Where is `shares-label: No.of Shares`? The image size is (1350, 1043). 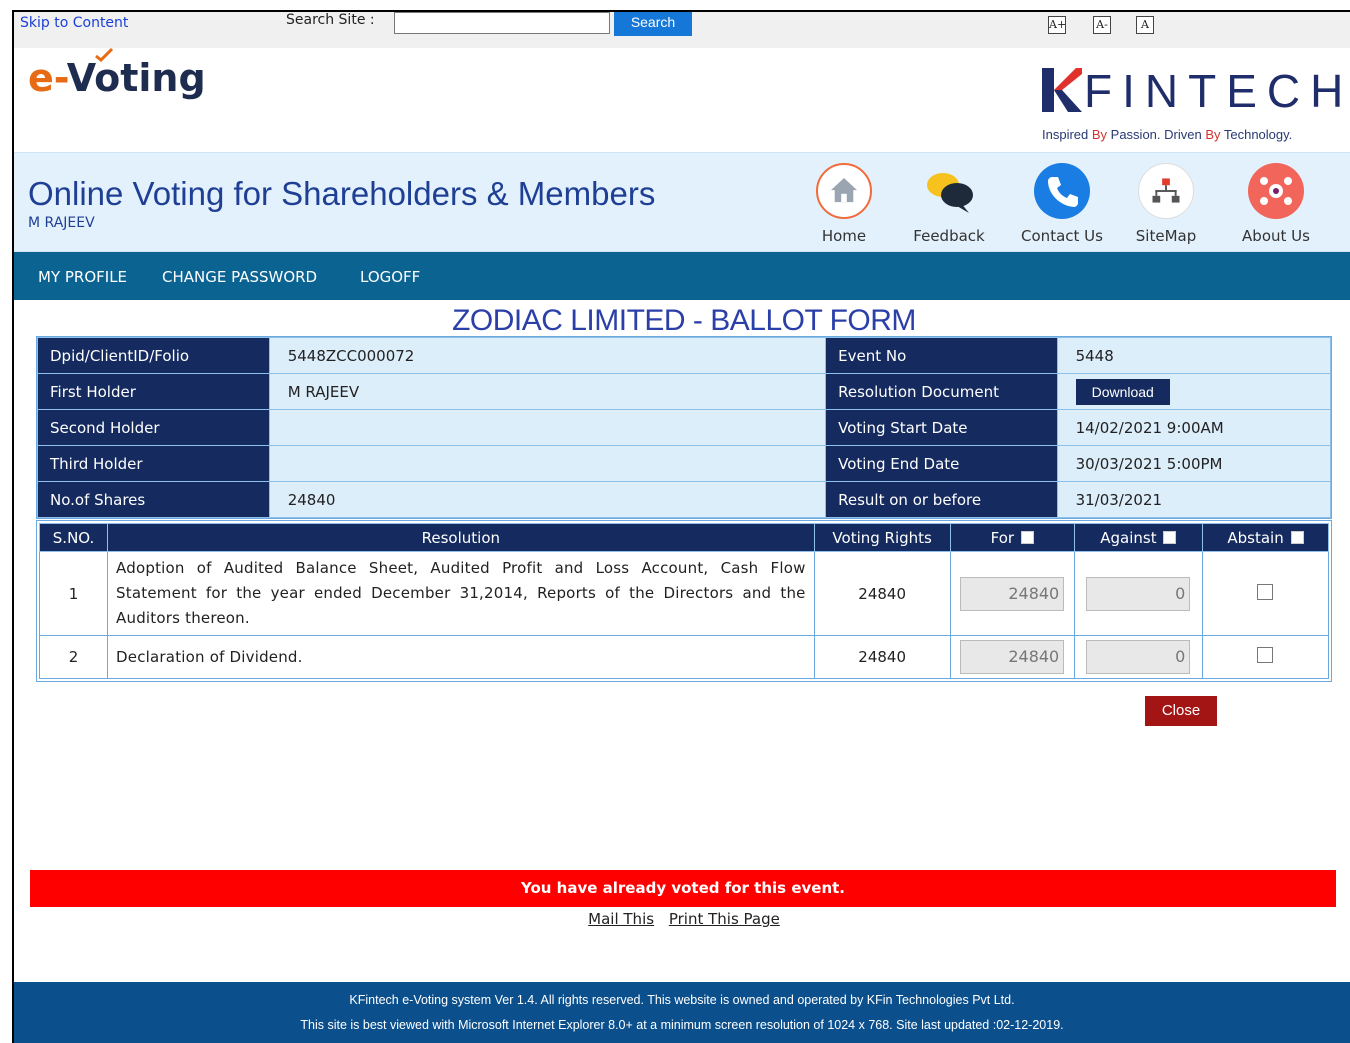 shares-label: No.of Shares is located at coordinates (153, 499).